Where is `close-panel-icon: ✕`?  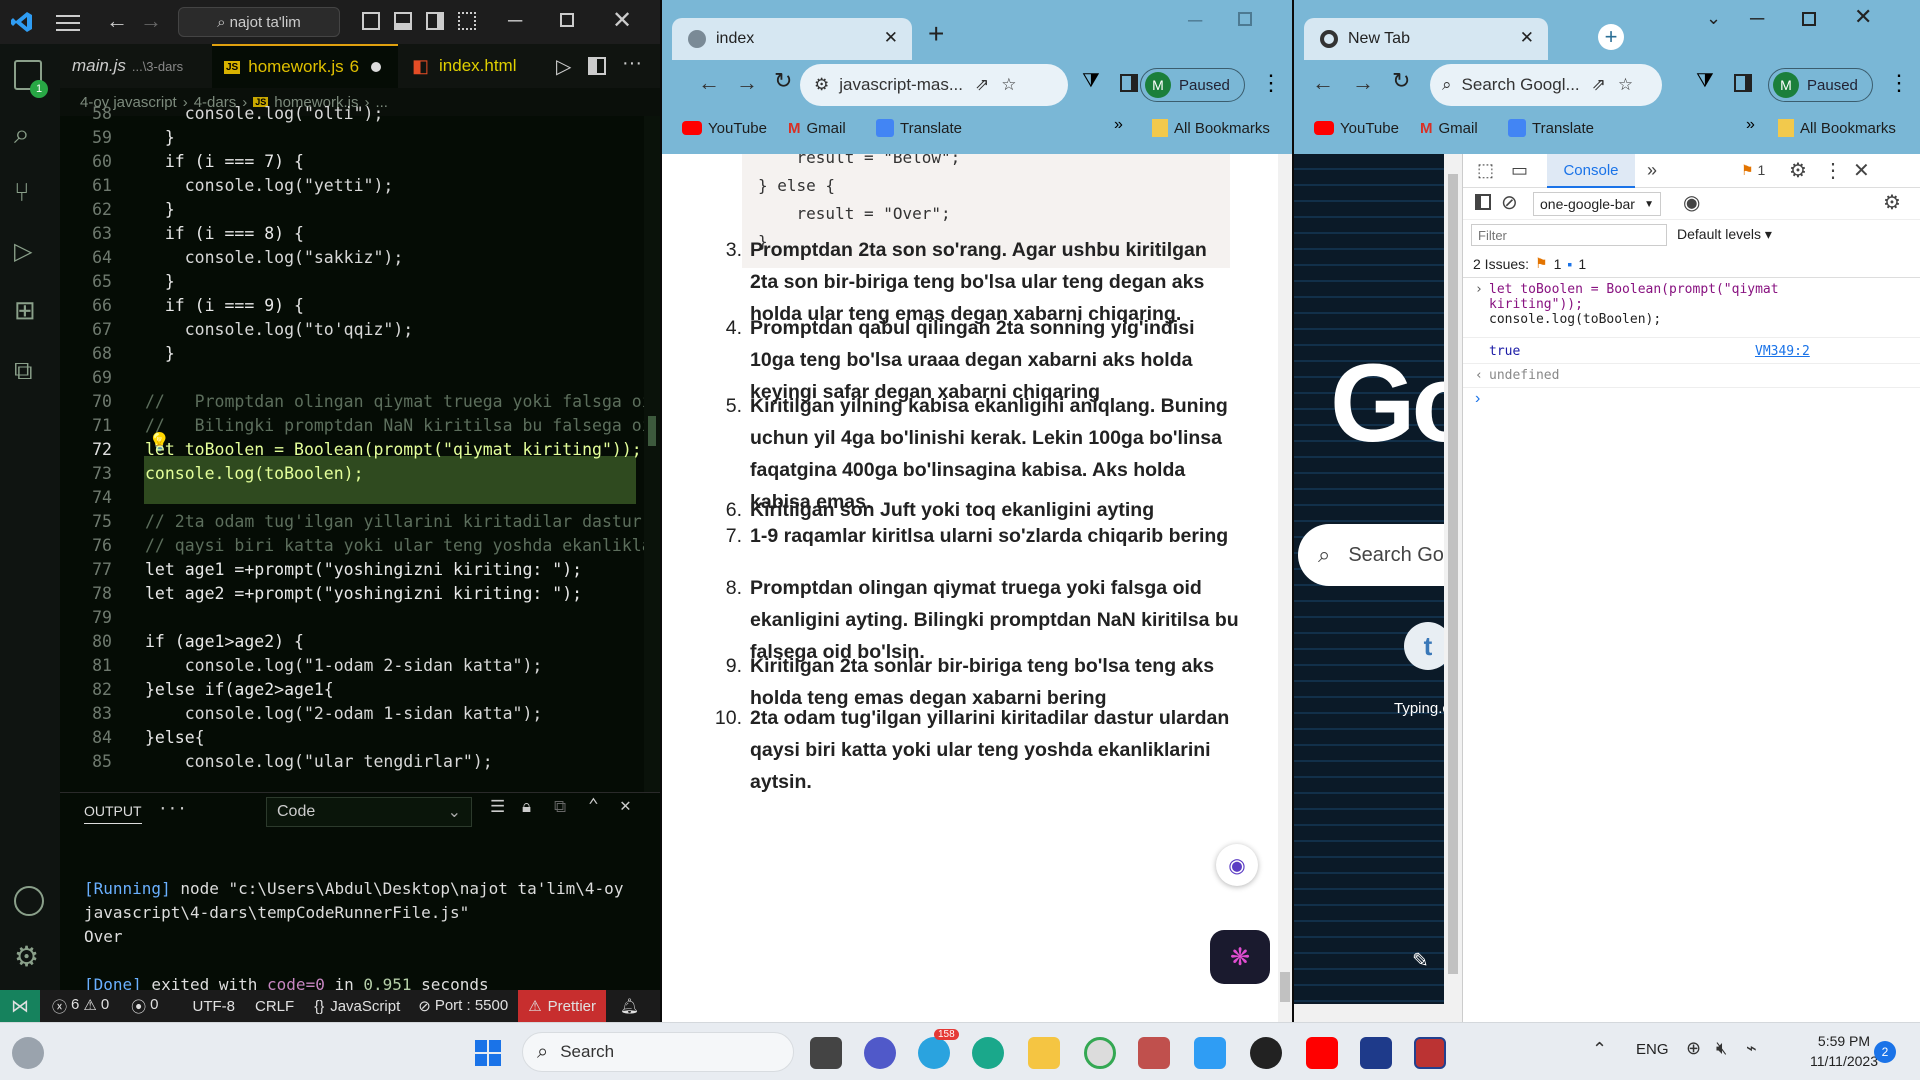
close-panel-icon: ✕ is located at coordinates (625, 805).